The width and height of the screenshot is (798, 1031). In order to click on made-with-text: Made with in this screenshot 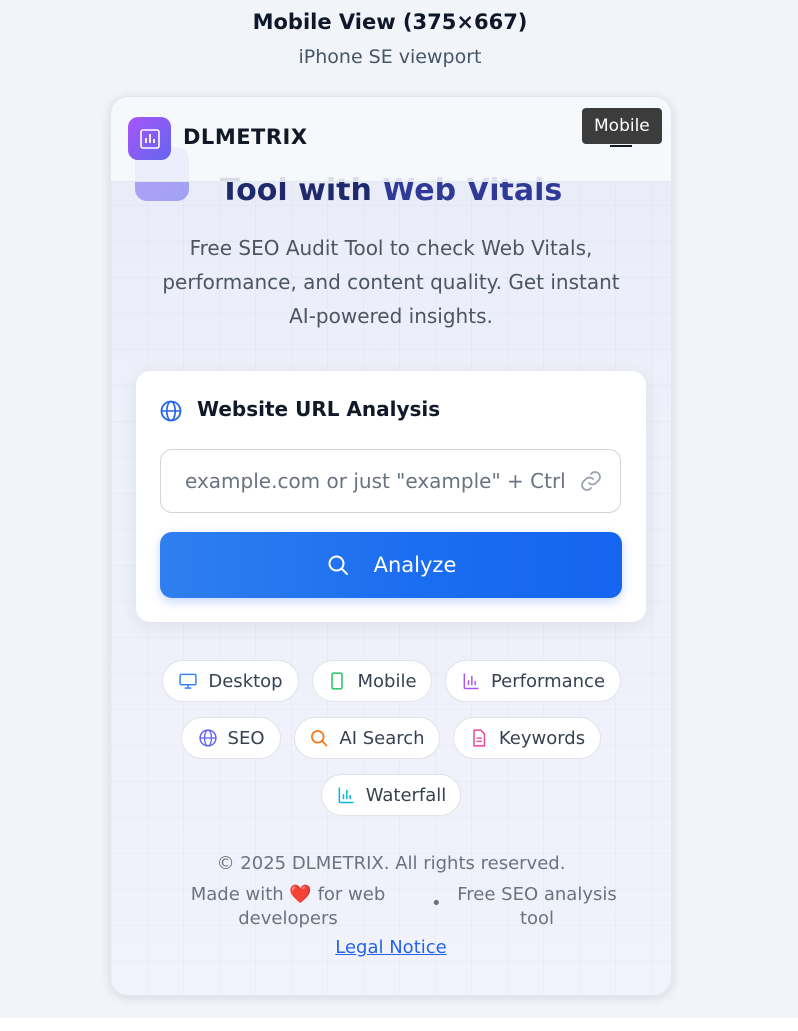, I will do `click(237, 894)`.